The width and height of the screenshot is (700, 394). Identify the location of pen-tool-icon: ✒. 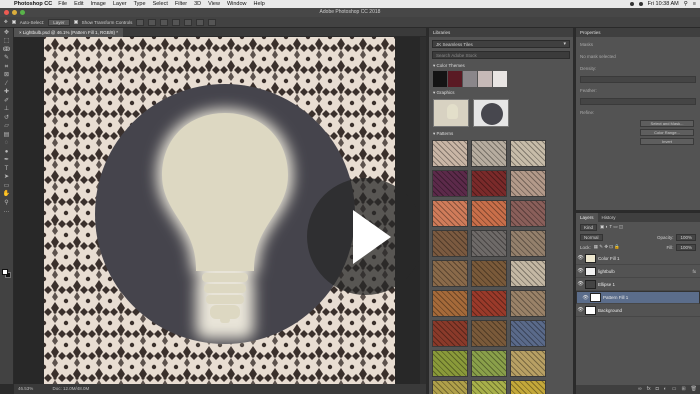
(6, 160).